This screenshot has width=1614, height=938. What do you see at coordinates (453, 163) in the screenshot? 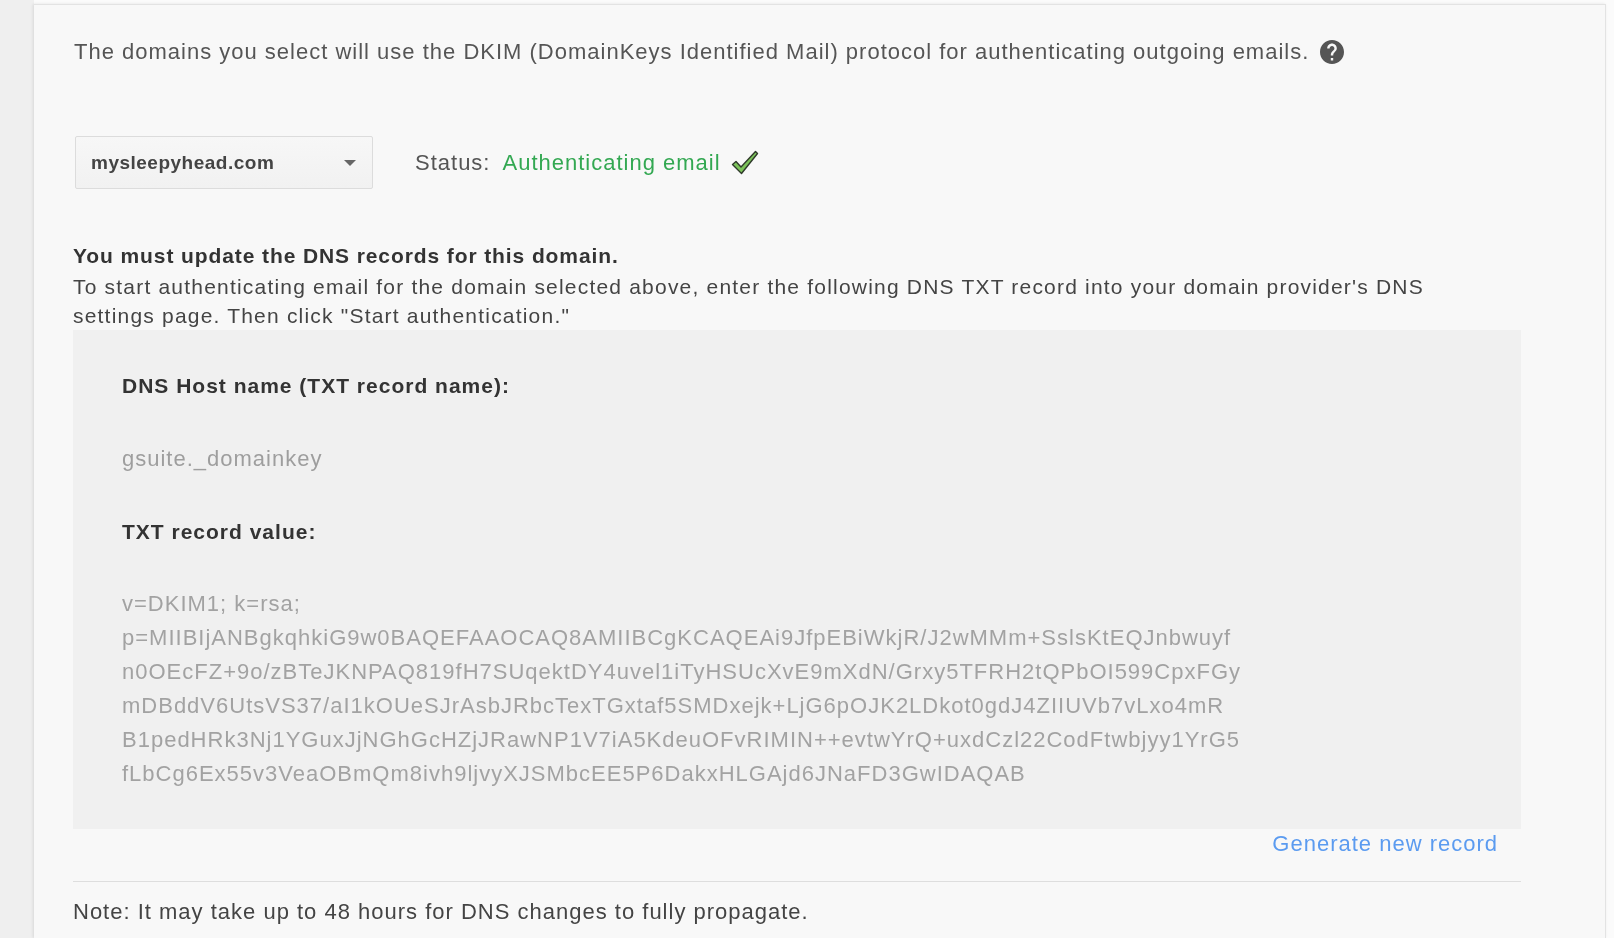
I see `status-label: Status:` at bounding box center [453, 163].